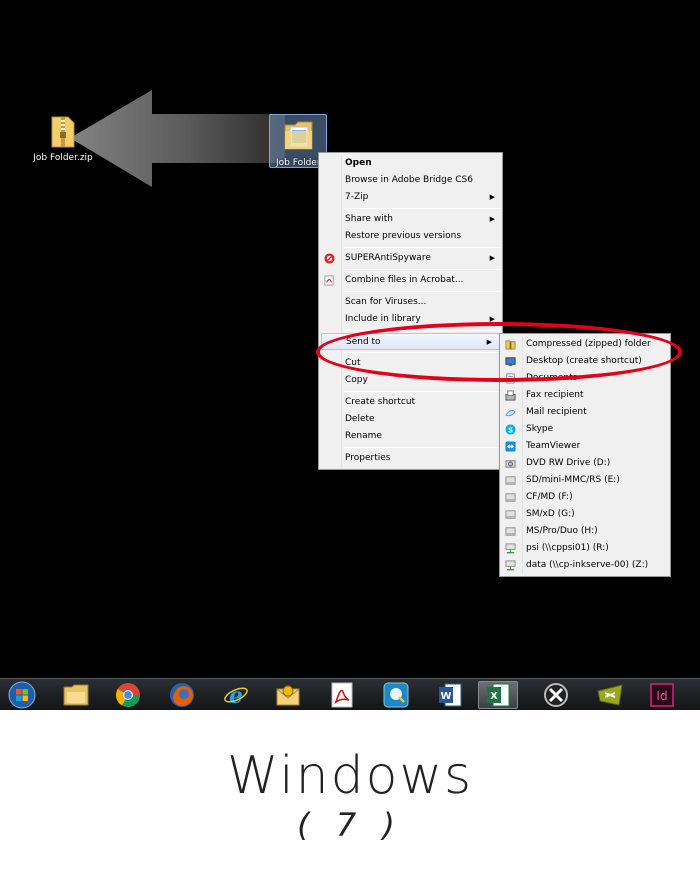 This screenshot has width=700, height=875. I want to click on quicktime-icon, so click(396, 695).